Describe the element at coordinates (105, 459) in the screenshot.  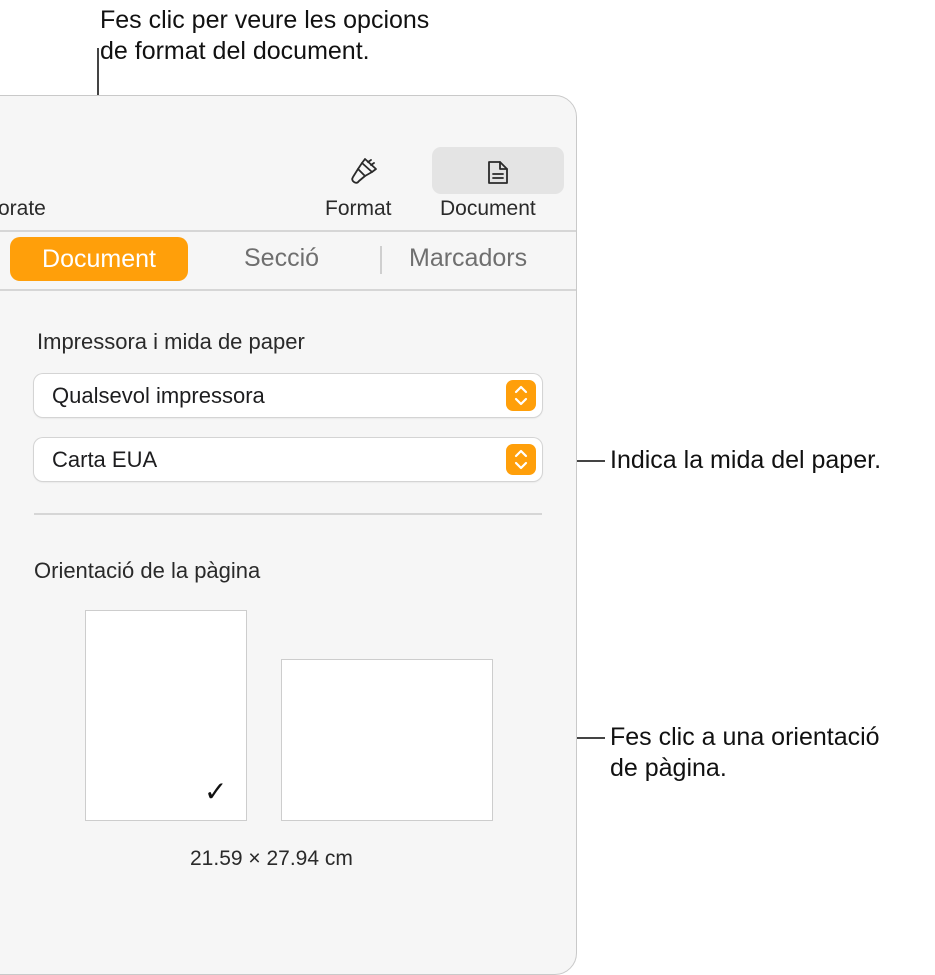
I see `paper-size-select-value: Carta EUA` at that location.